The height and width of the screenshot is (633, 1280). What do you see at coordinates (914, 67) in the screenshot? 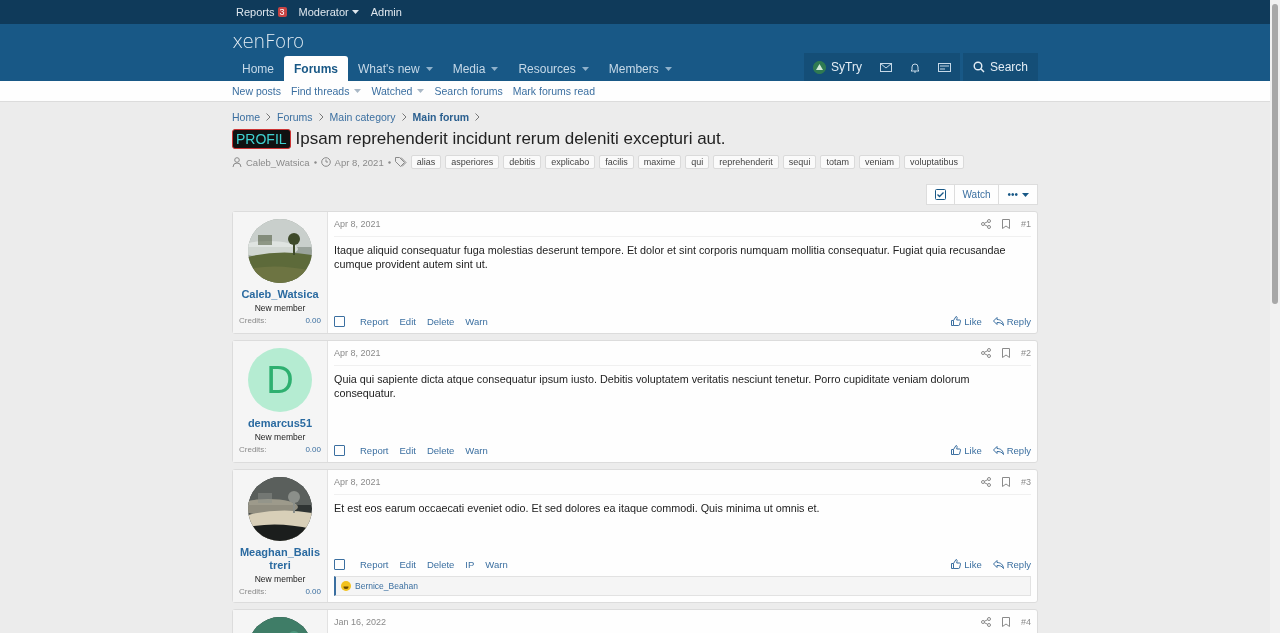
I see `bell-icon` at bounding box center [914, 67].